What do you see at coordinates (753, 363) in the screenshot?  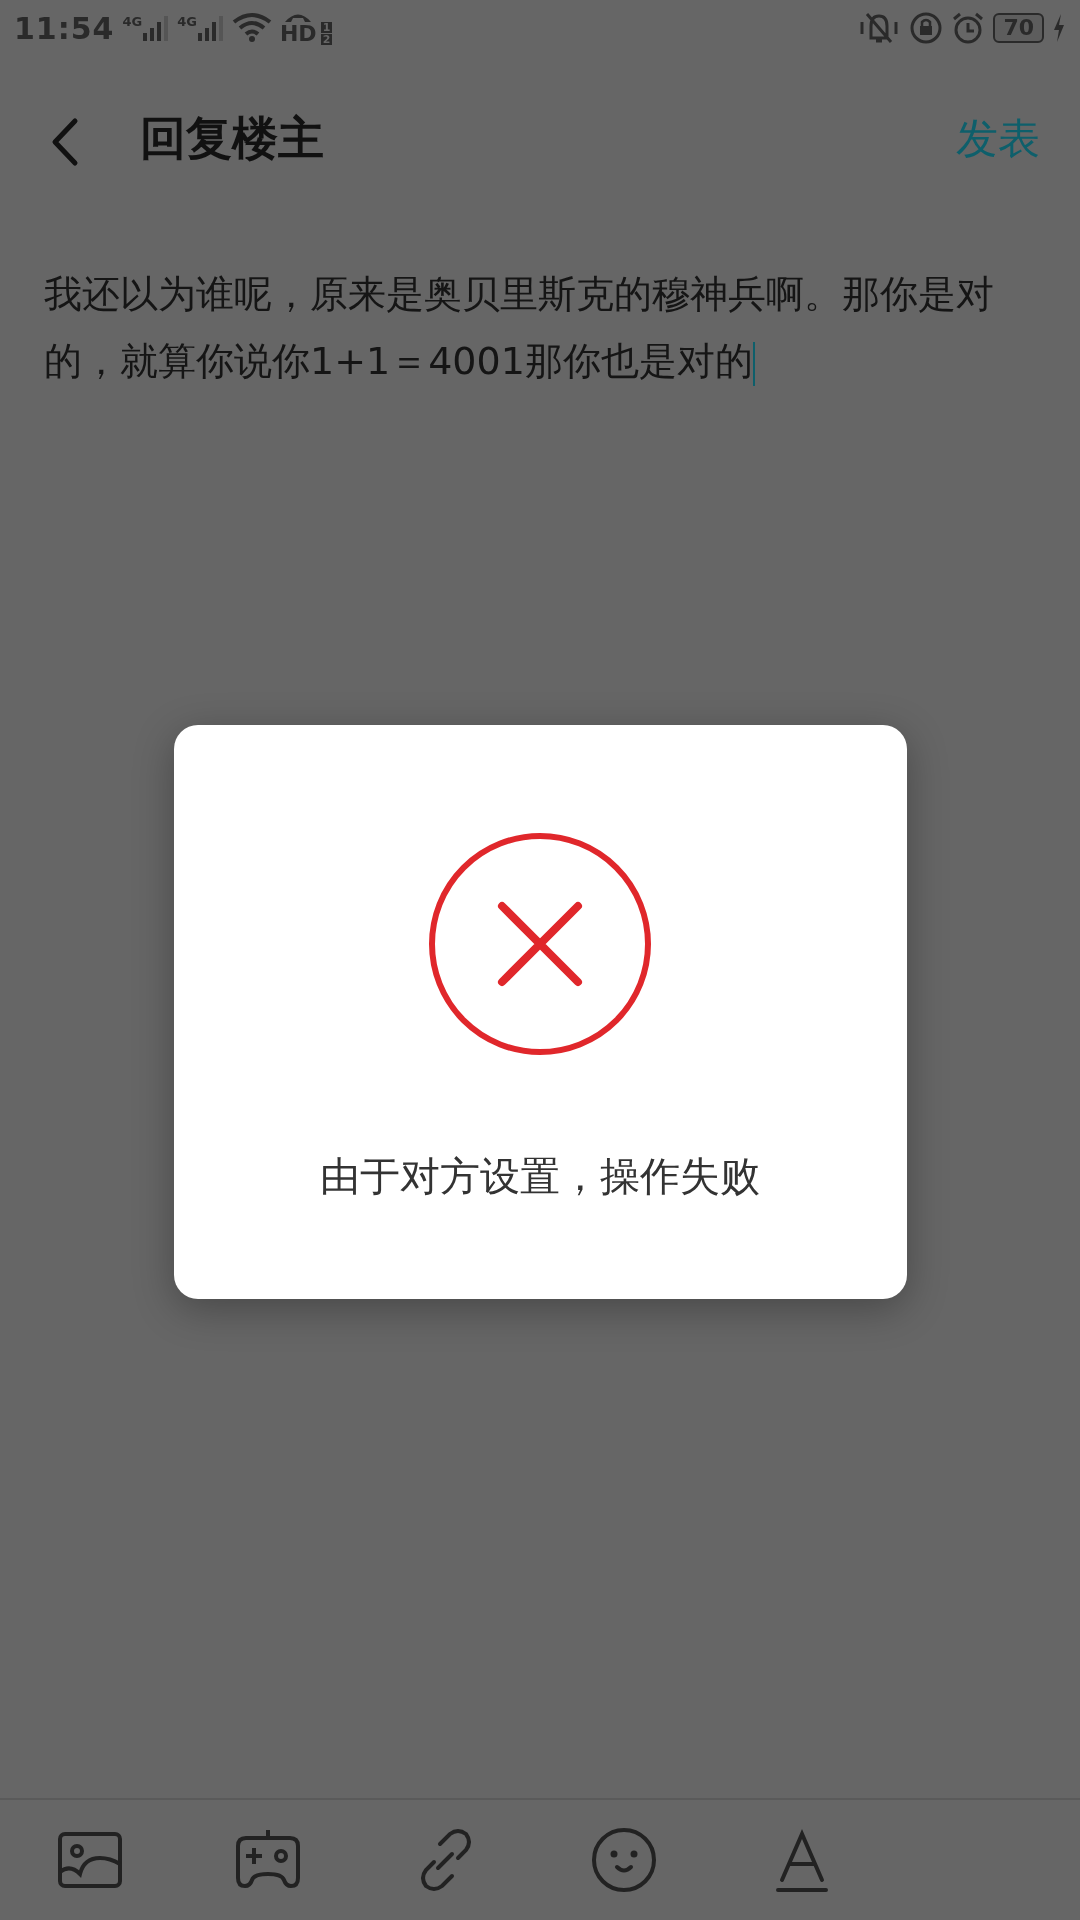 I see `text-cursor` at bounding box center [753, 363].